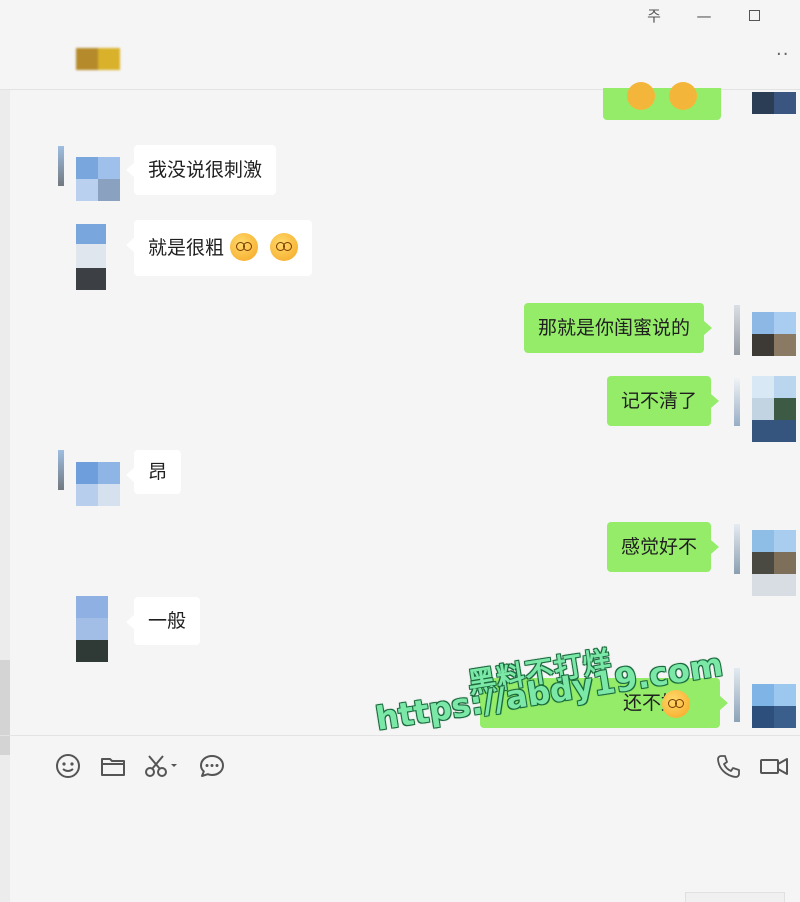 Image resolution: width=800 pixels, height=902 pixels. What do you see at coordinates (161, 766) in the screenshot?
I see `scissors-icon` at bounding box center [161, 766].